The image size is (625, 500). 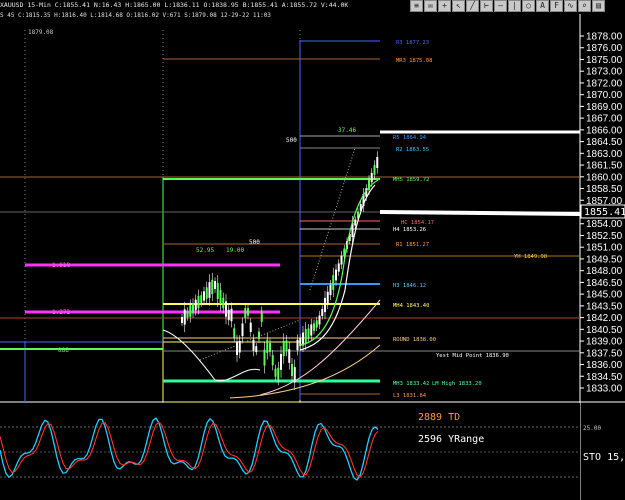 I want to click on vline-icon: |, so click(x=514, y=6).